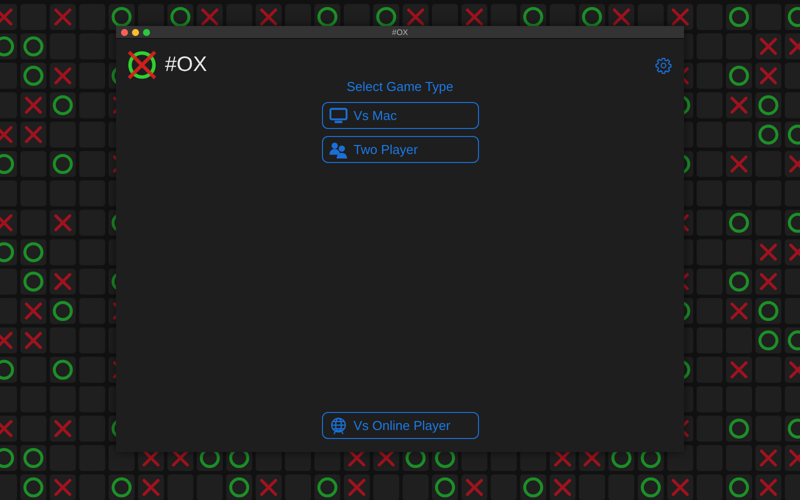  What do you see at coordinates (142, 65) in the screenshot?
I see `logo-icon` at bounding box center [142, 65].